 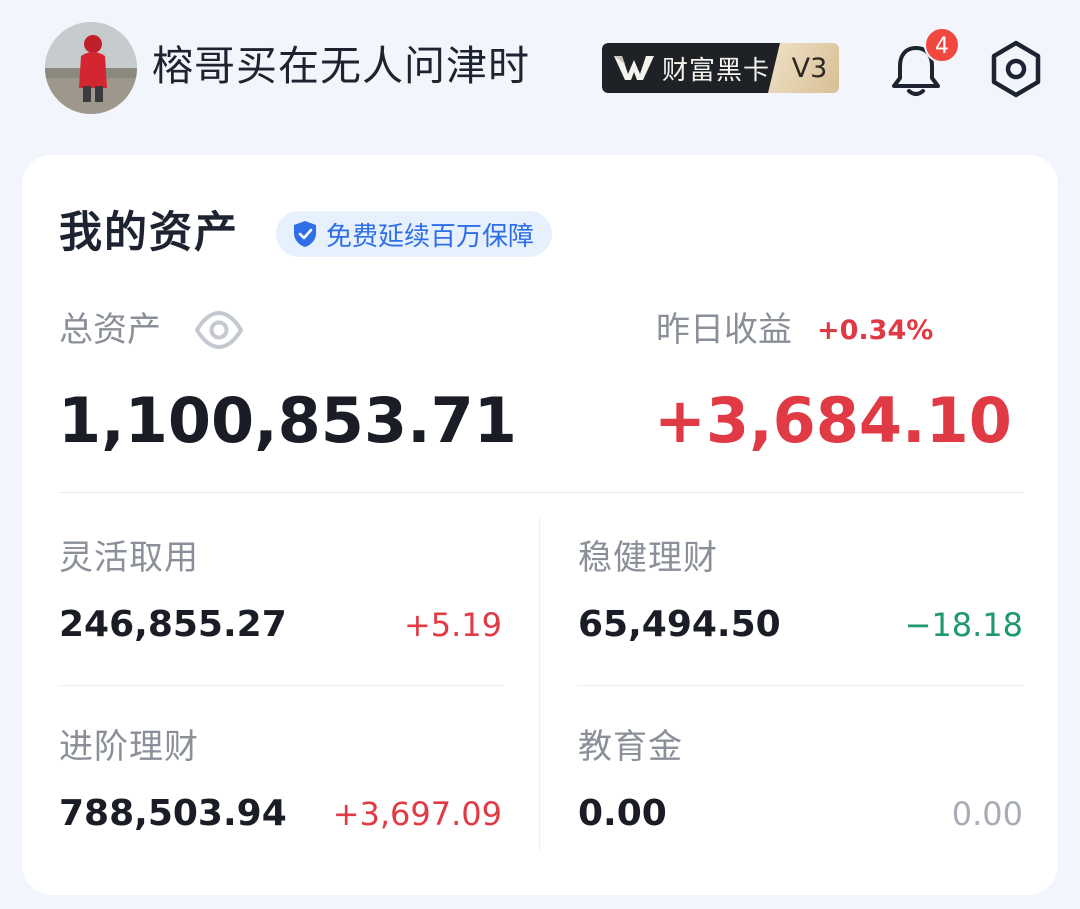 What do you see at coordinates (803, 68) in the screenshot?
I see `vip-level: V3` at bounding box center [803, 68].